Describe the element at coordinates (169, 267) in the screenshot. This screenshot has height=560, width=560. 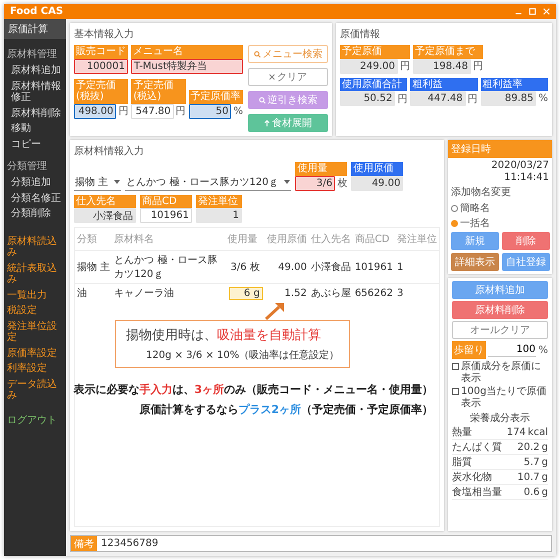
I see `table-cell: とんかつ 極・ロース豚カツ120ｇ` at that location.